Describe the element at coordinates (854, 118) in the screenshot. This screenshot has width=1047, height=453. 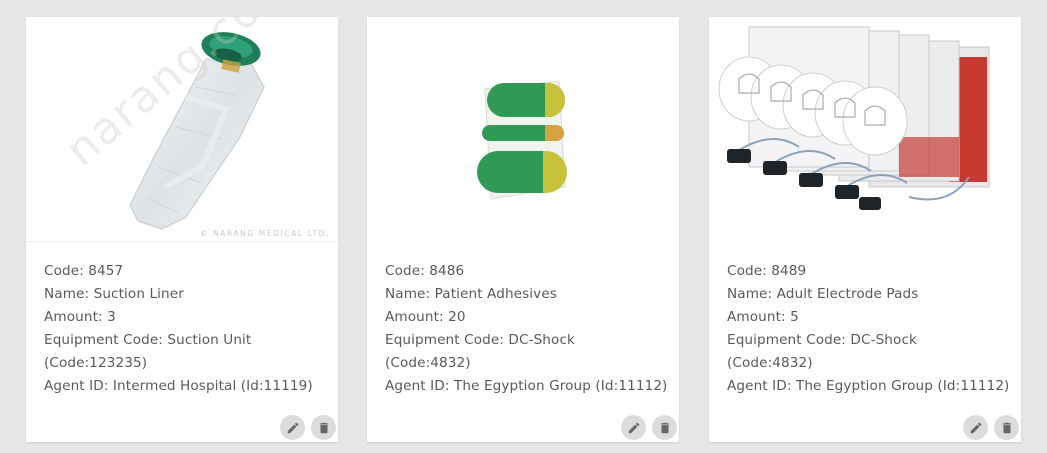
I see `electrode-pads-illustration` at that location.